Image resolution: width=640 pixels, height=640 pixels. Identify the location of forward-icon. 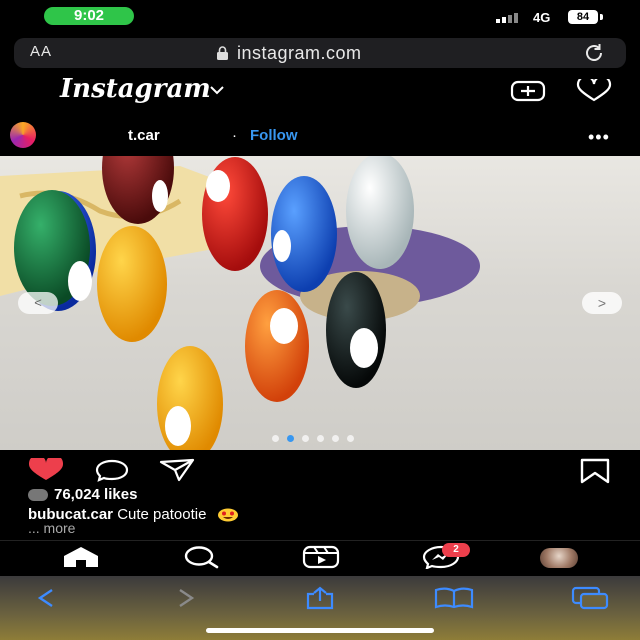
(186, 598).